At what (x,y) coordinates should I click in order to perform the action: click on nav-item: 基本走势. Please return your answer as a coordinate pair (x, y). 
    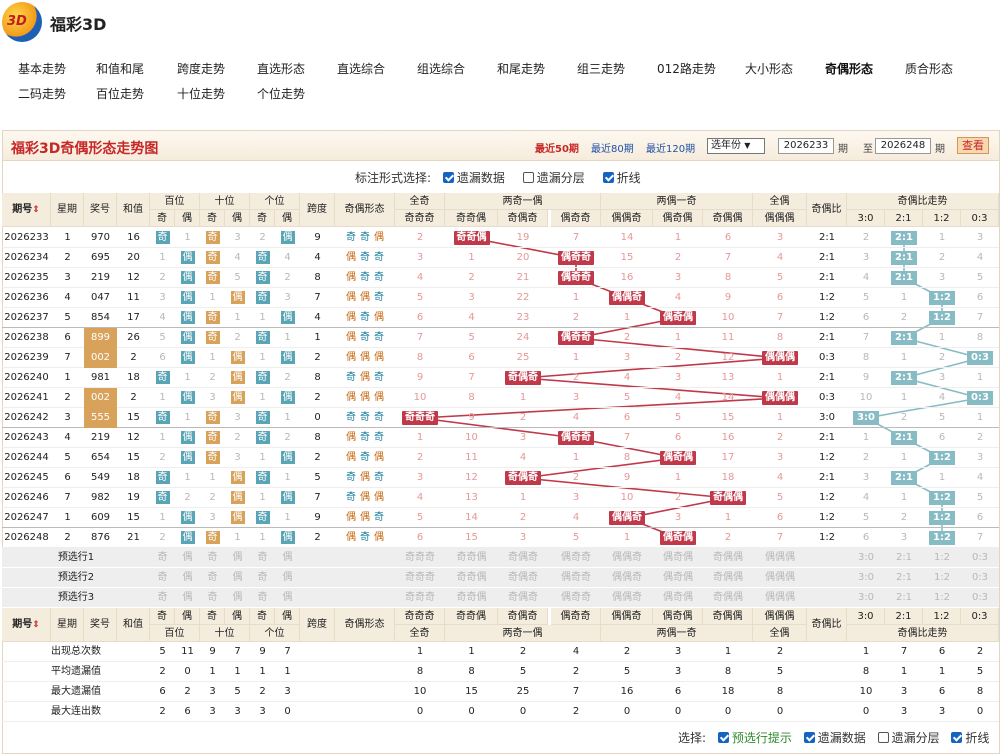
    Looking at the image, I should click on (42, 68).